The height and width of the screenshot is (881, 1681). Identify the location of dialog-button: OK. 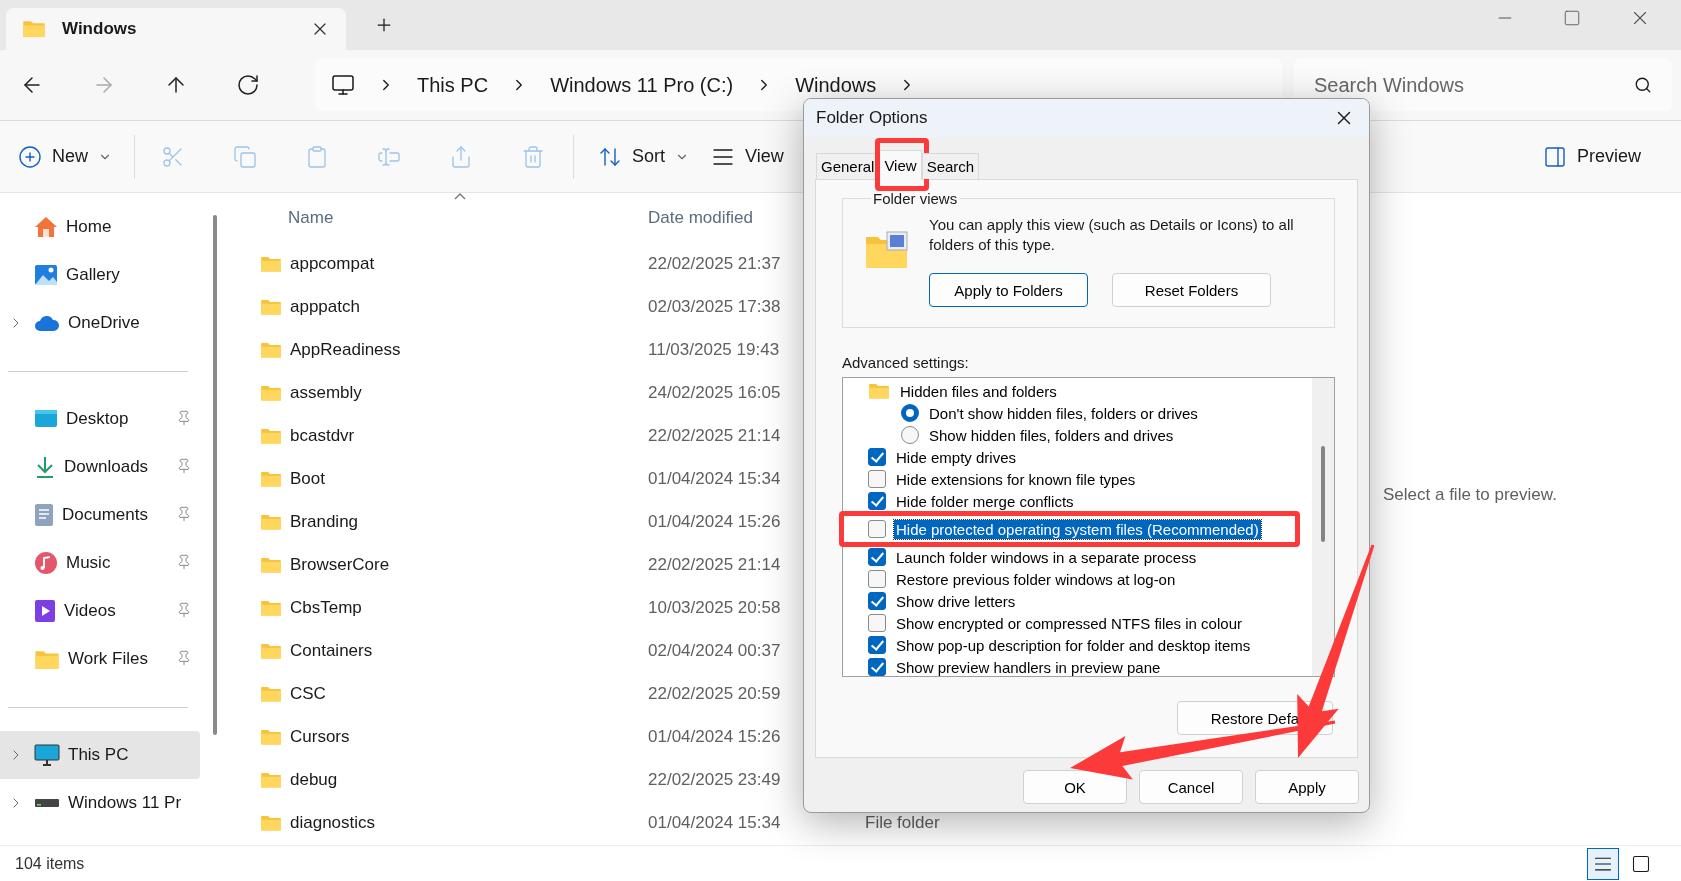
(1075, 787).